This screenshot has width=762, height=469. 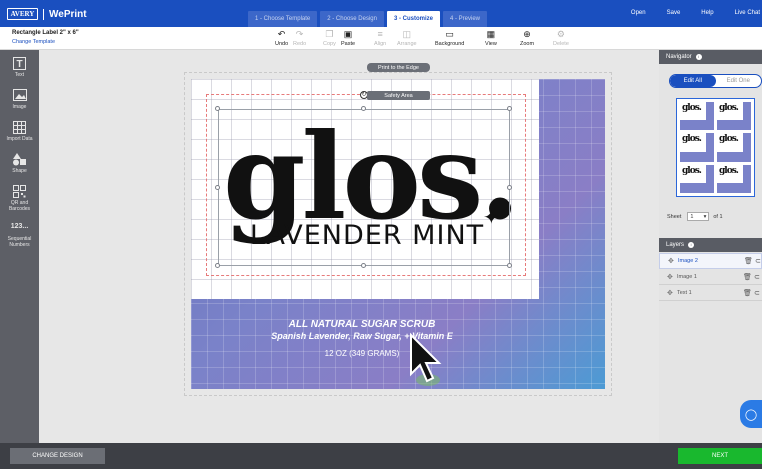 I want to click on resize-handle-bm, so click(x=363, y=265).